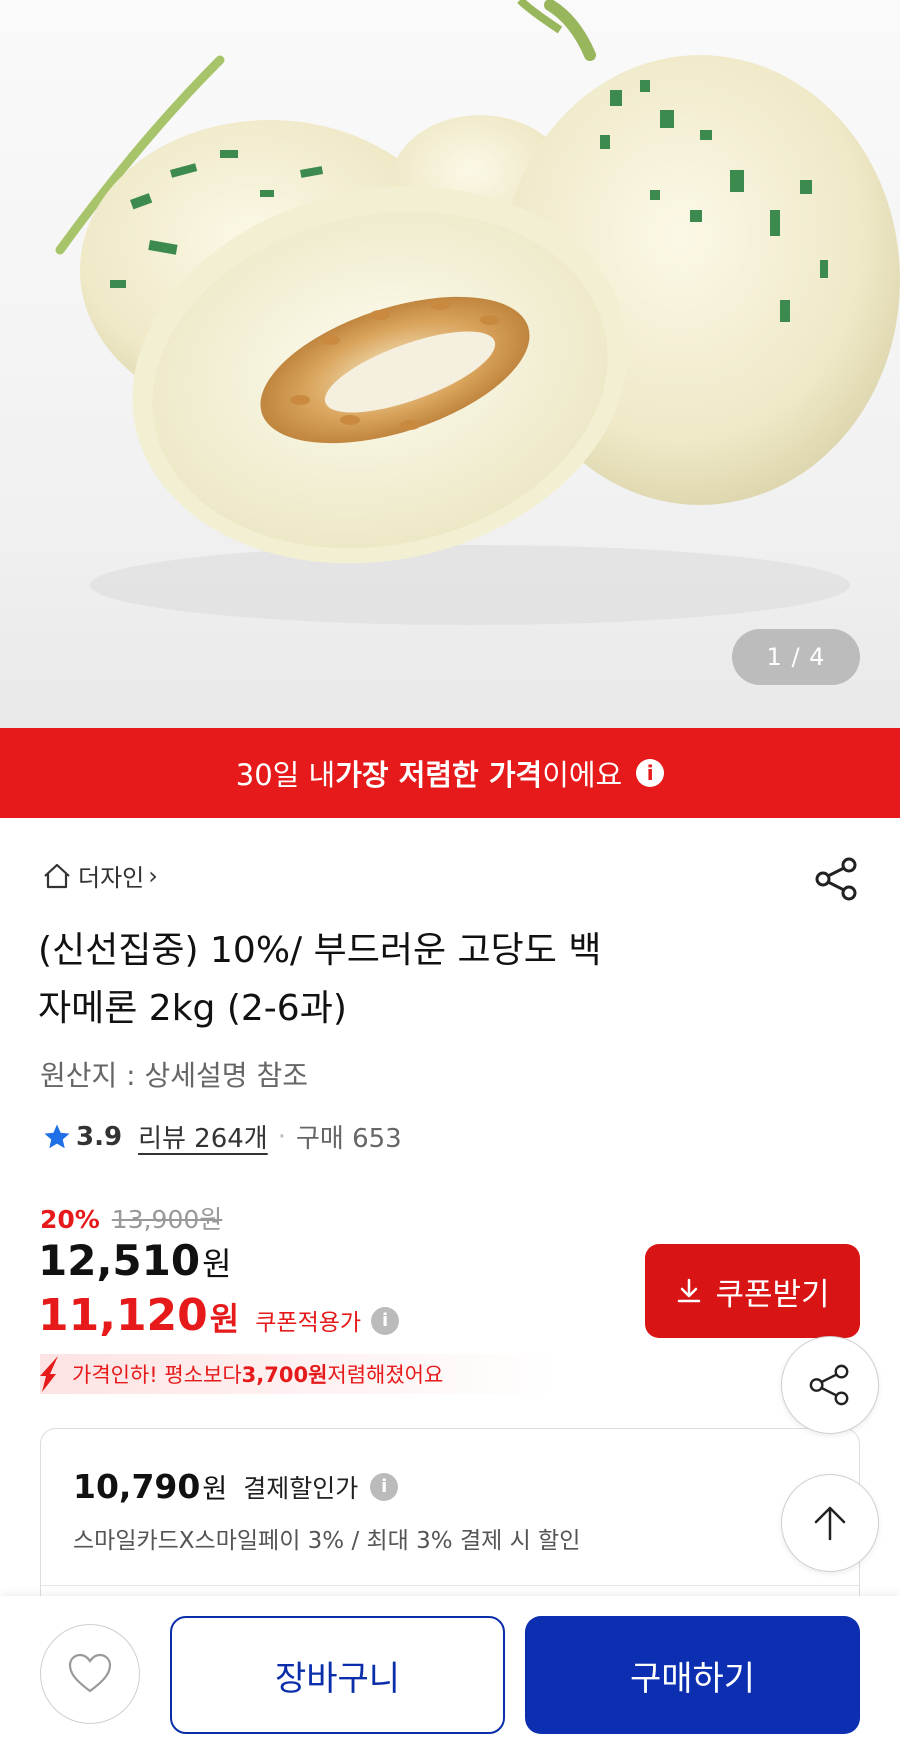 This screenshot has height=1755, width=900. I want to click on product-title-line2: 자메론 2kg (2-6과), so click(192, 1008).